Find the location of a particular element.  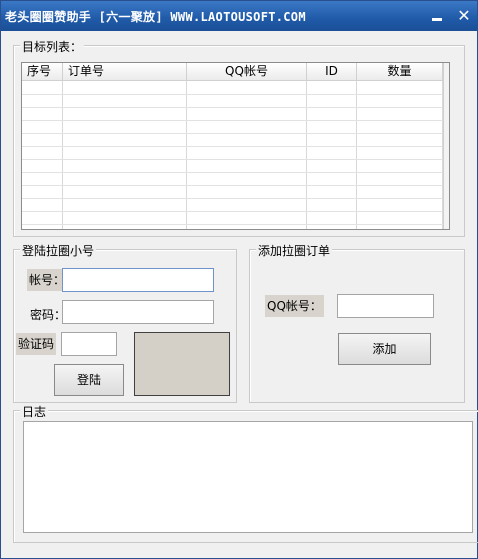

captcha-label: 验证码 is located at coordinates (36, 344).